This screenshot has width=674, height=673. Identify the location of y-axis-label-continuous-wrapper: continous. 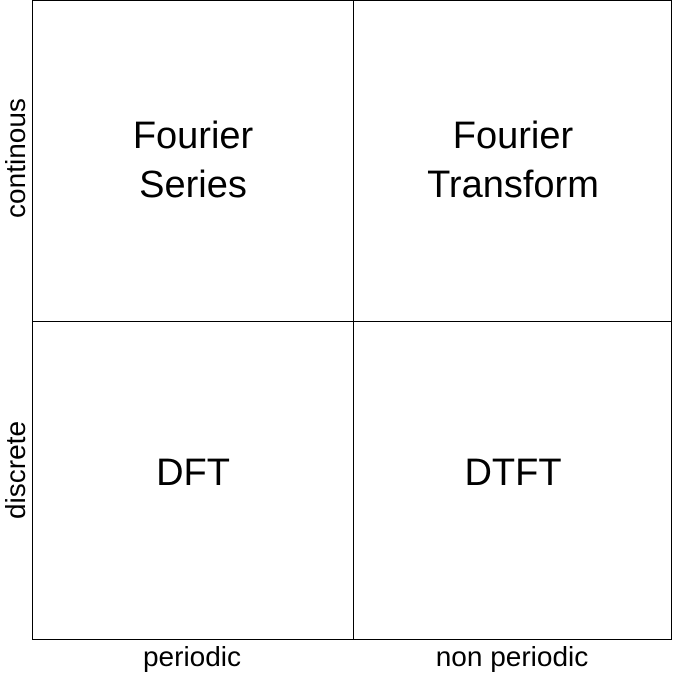
(16, 160).